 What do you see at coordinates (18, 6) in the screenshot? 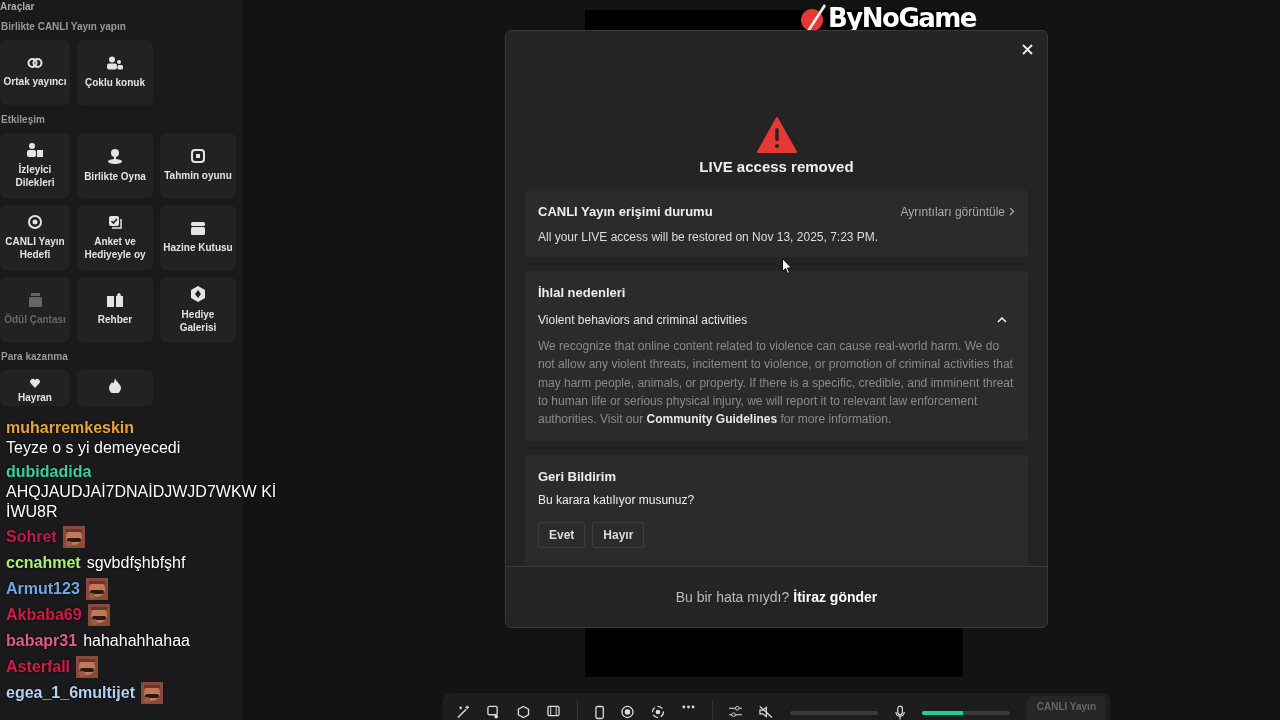
I see `sidebar-title: Araçlar` at bounding box center [18, 6].